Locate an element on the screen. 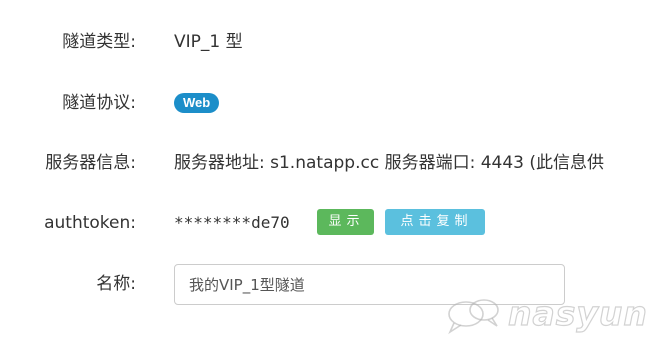  tunnel-protocol-label: 隧道协议: is located at coordinates (99, 103).